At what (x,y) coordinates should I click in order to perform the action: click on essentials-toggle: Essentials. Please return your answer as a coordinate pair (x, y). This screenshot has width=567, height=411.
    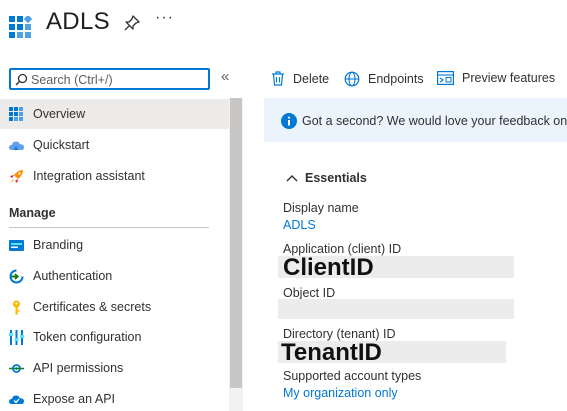
    Looking at the image, I should click on (326, 178).